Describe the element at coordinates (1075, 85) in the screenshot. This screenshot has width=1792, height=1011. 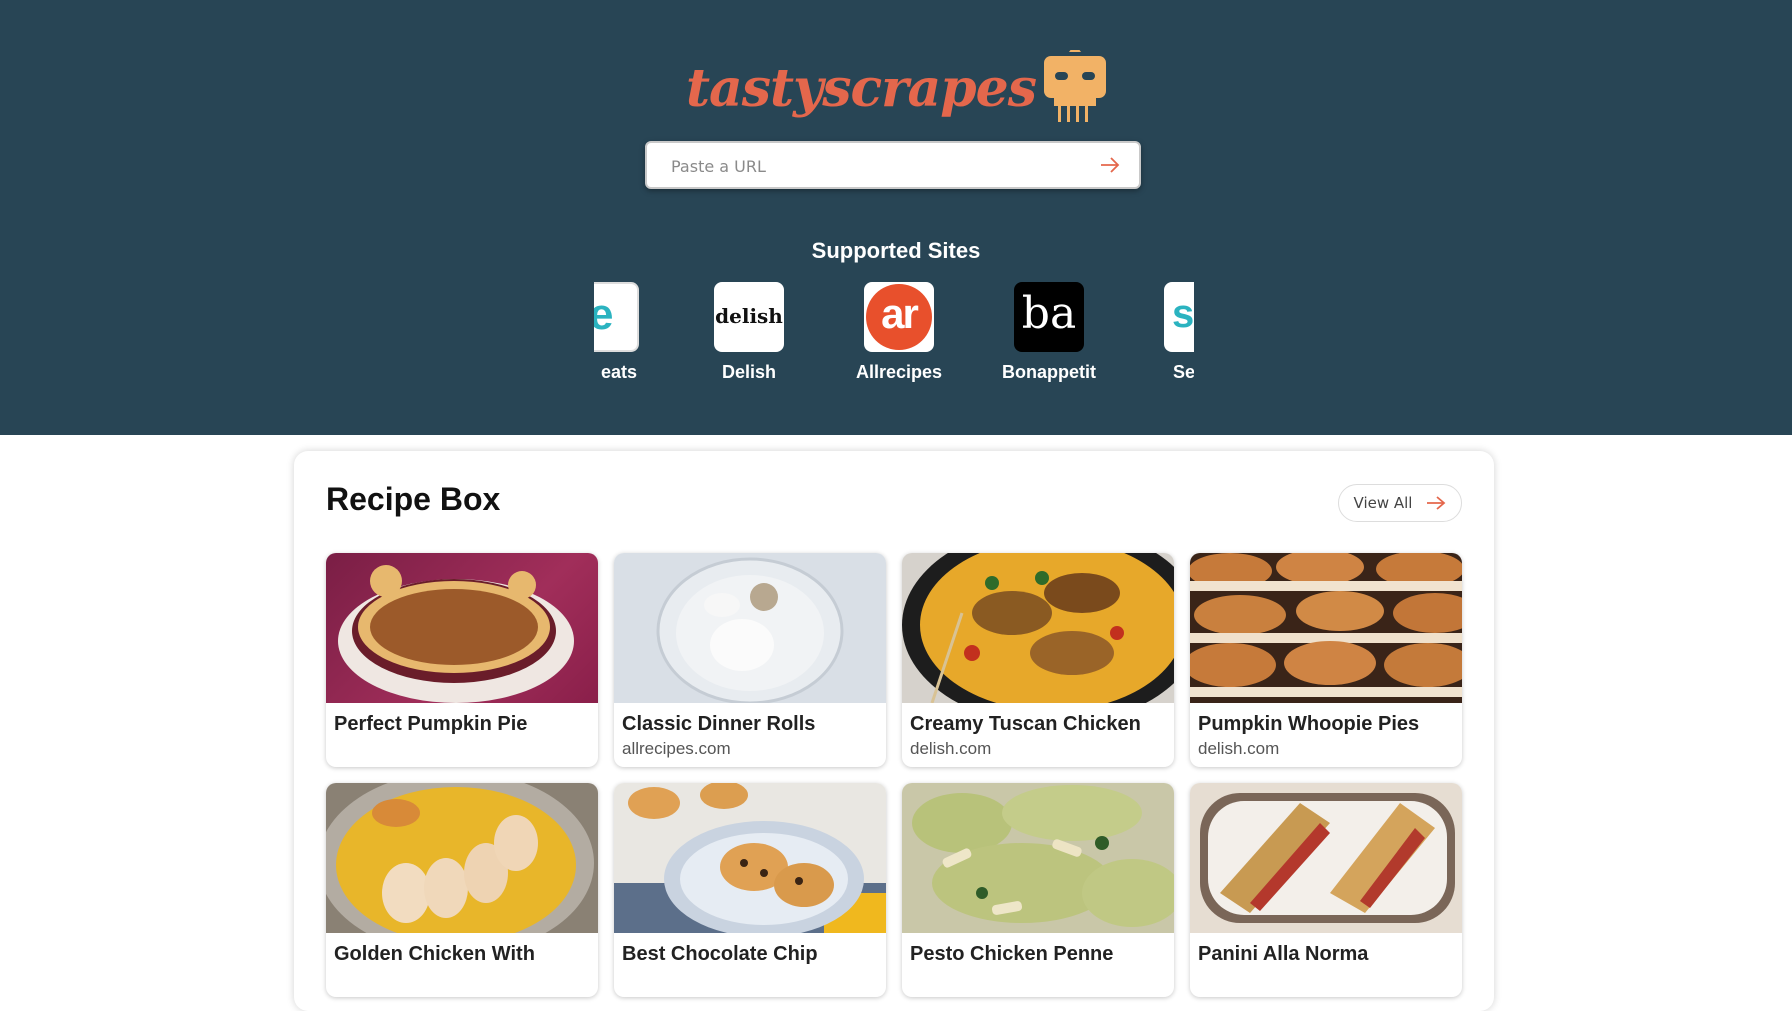
I see `robot-mascot-icon` at that location.